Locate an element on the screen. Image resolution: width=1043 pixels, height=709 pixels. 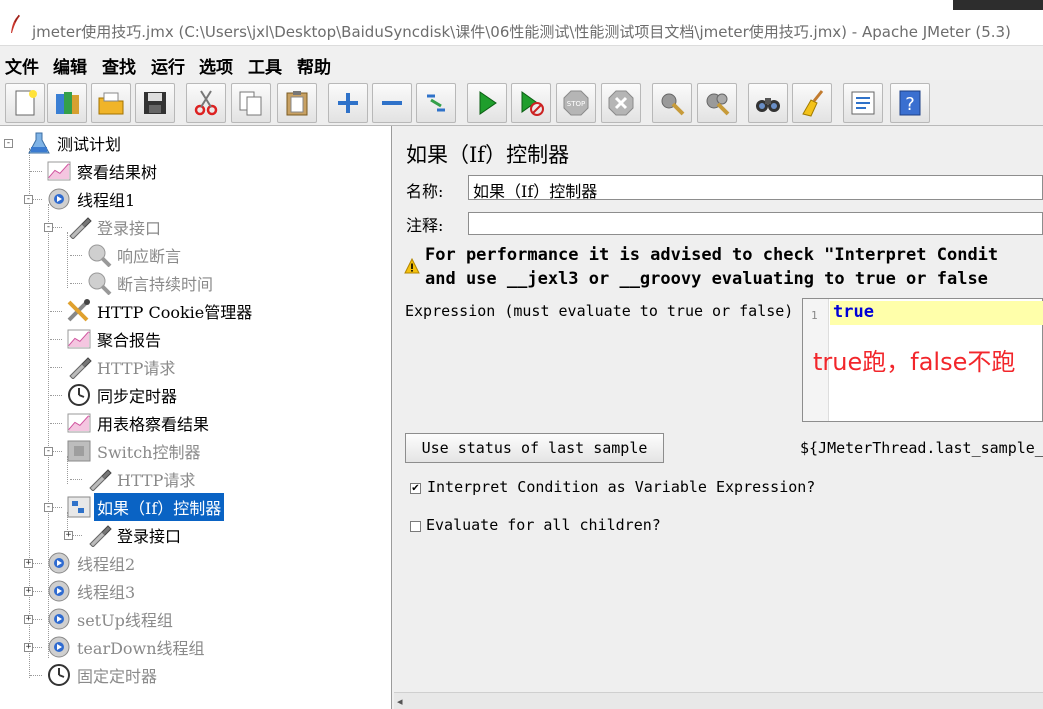
menu-item-6: 帮助 is located at coordinates (314, 65).